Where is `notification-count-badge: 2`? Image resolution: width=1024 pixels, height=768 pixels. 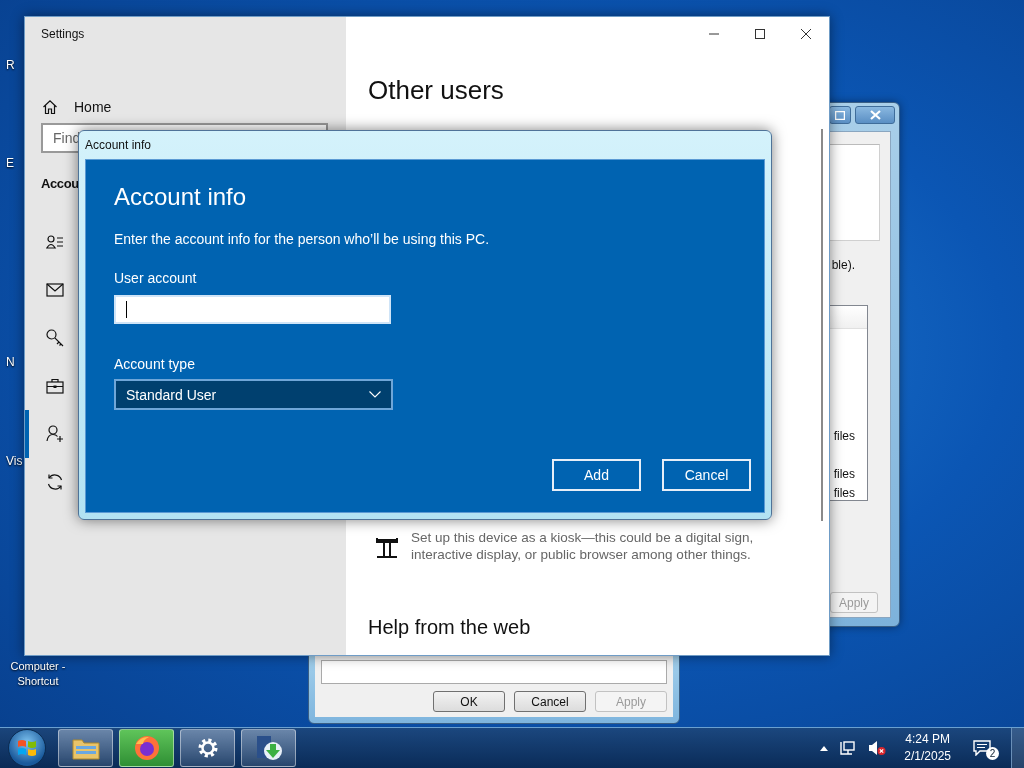 notification-count-badge: 2 is located at coordinates (992, 753).